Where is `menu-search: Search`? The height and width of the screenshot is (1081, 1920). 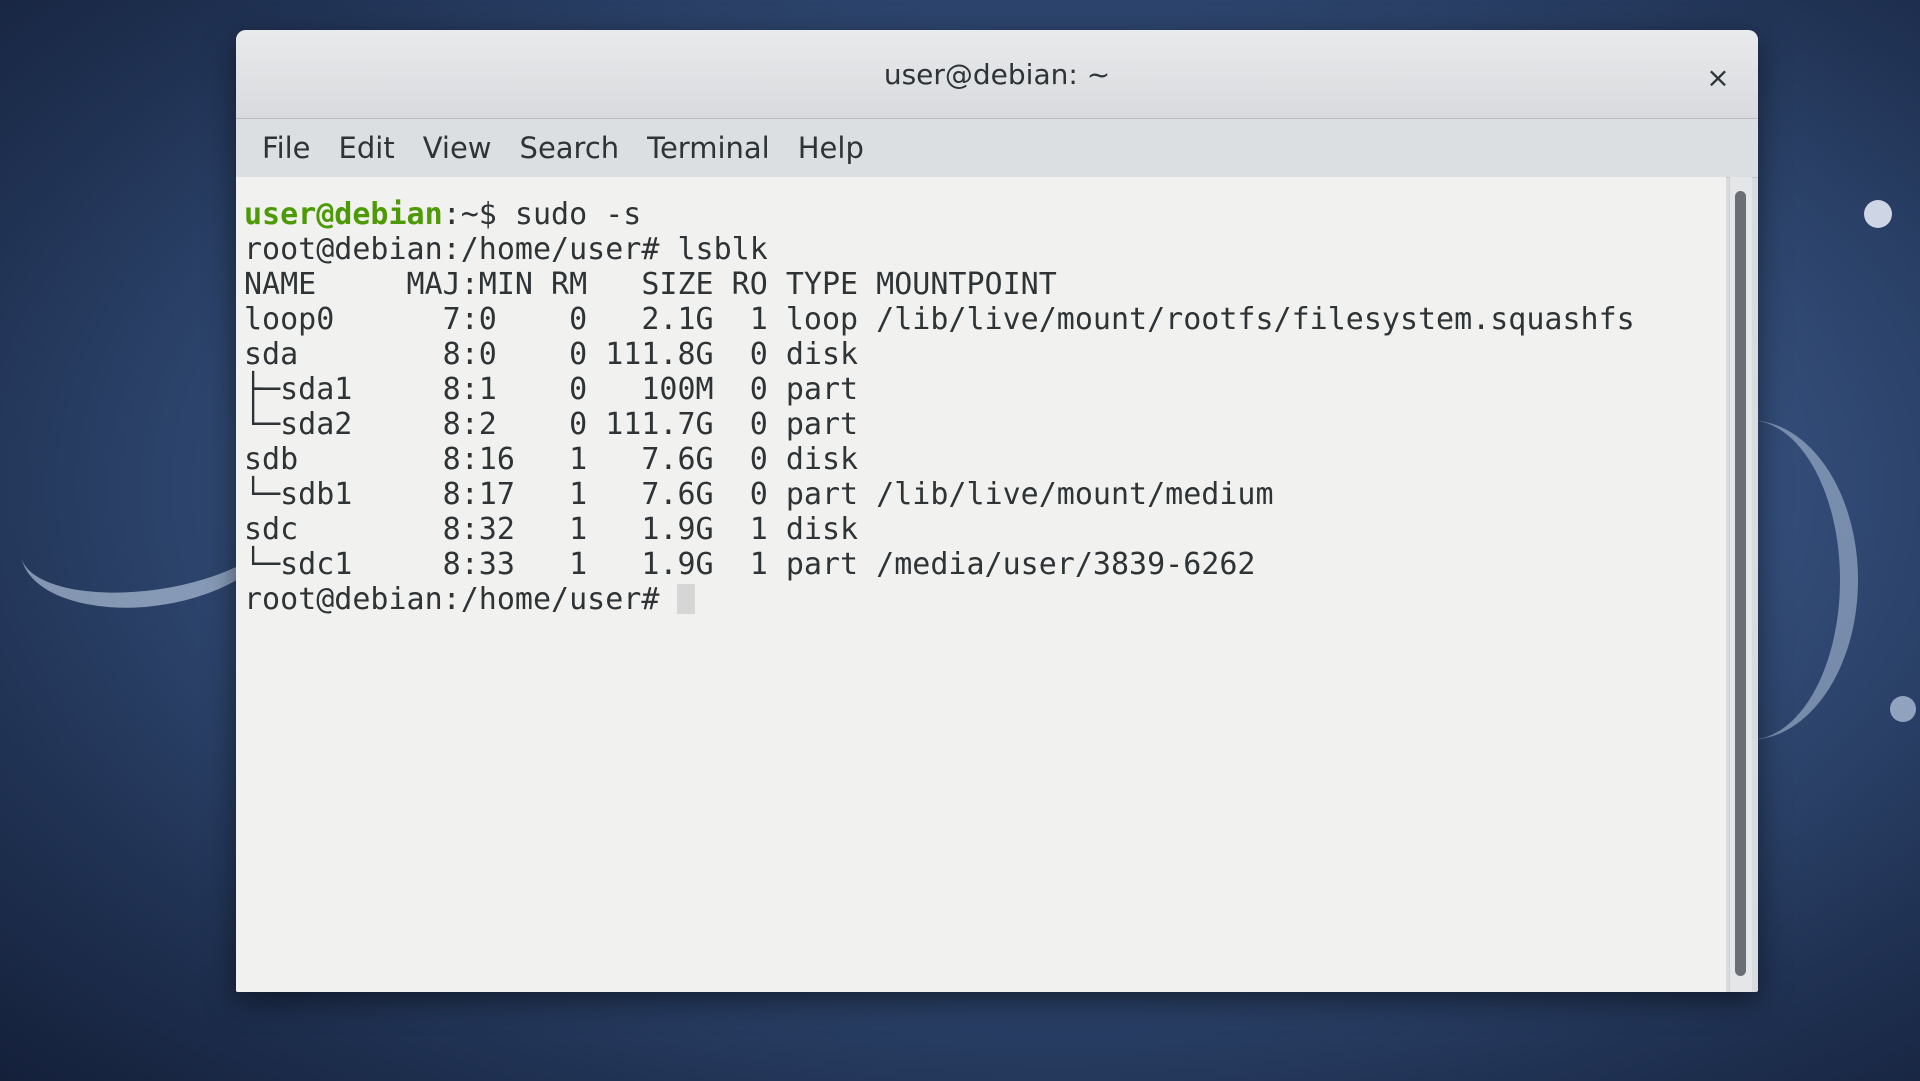 menu-search: Search is located at coordinates (570, 148).